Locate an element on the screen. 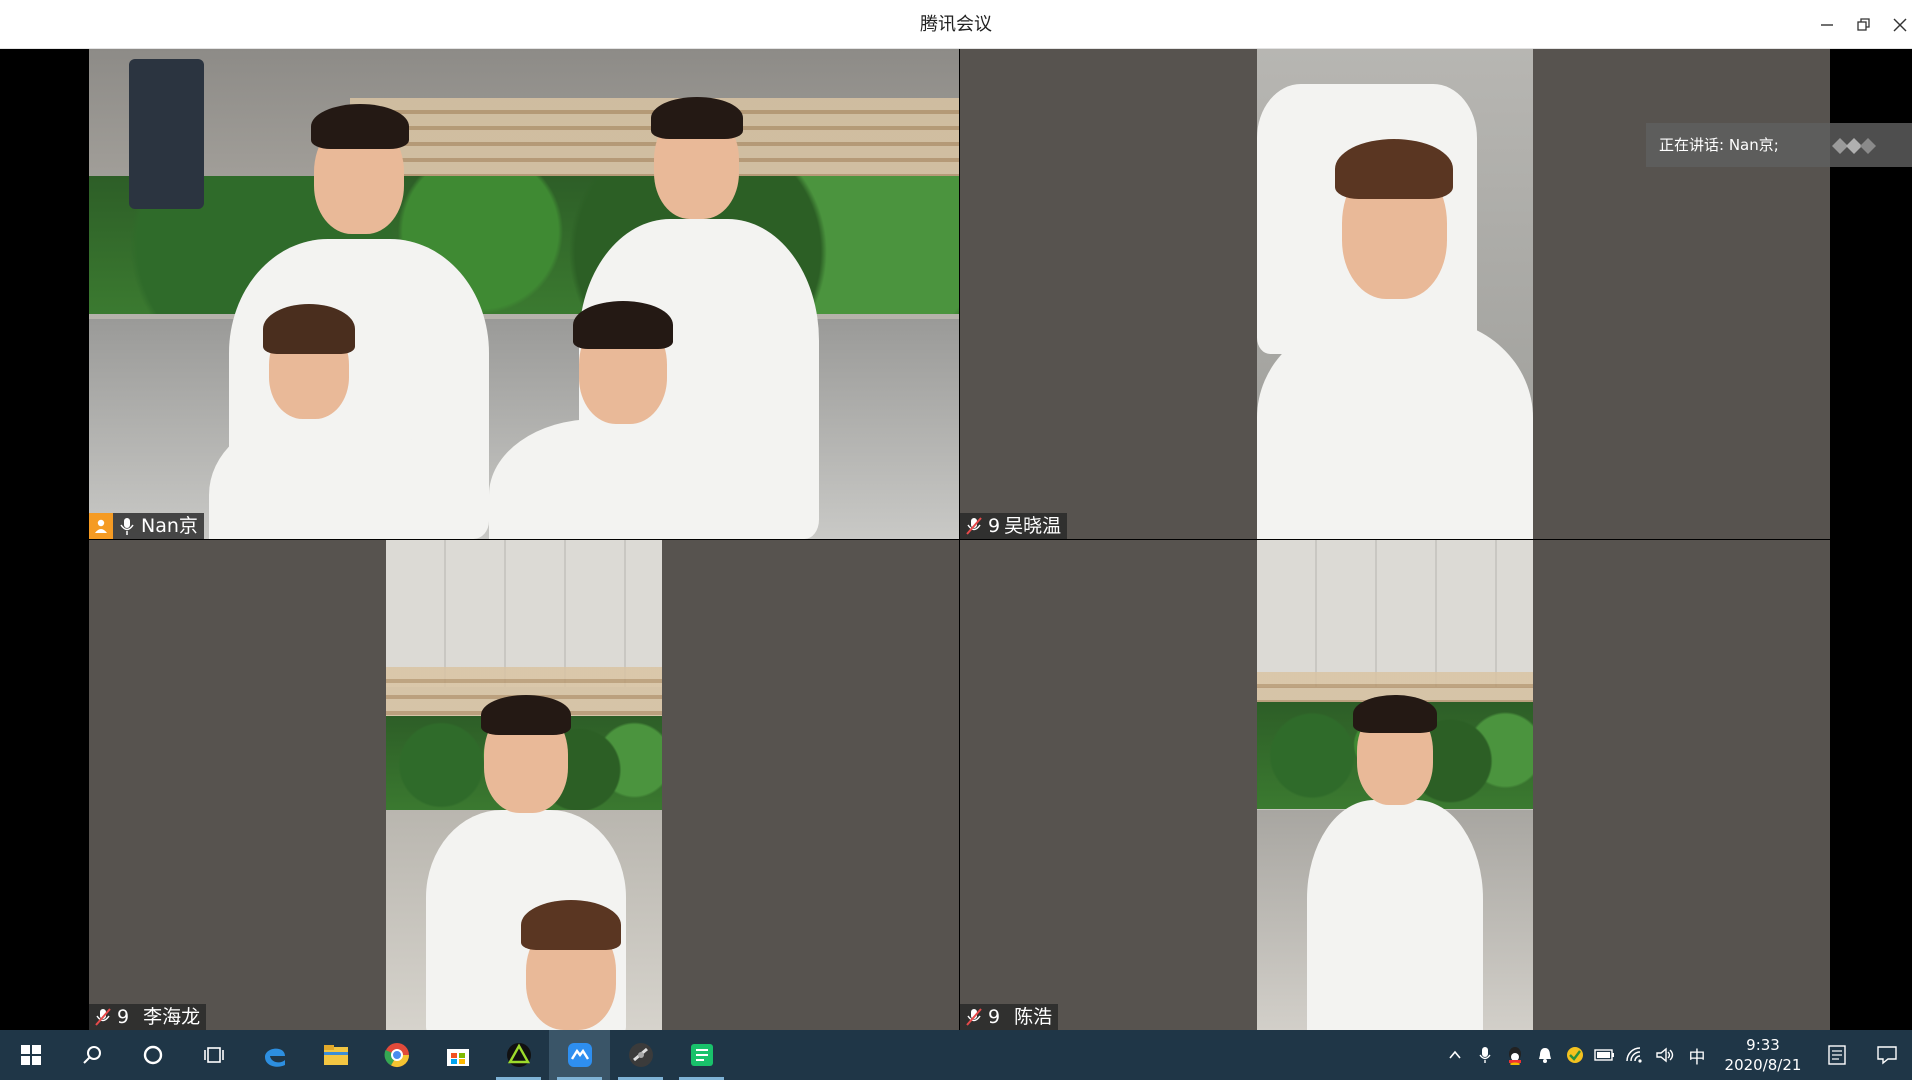  cortana-icon is located at coordinates (152, 1055).